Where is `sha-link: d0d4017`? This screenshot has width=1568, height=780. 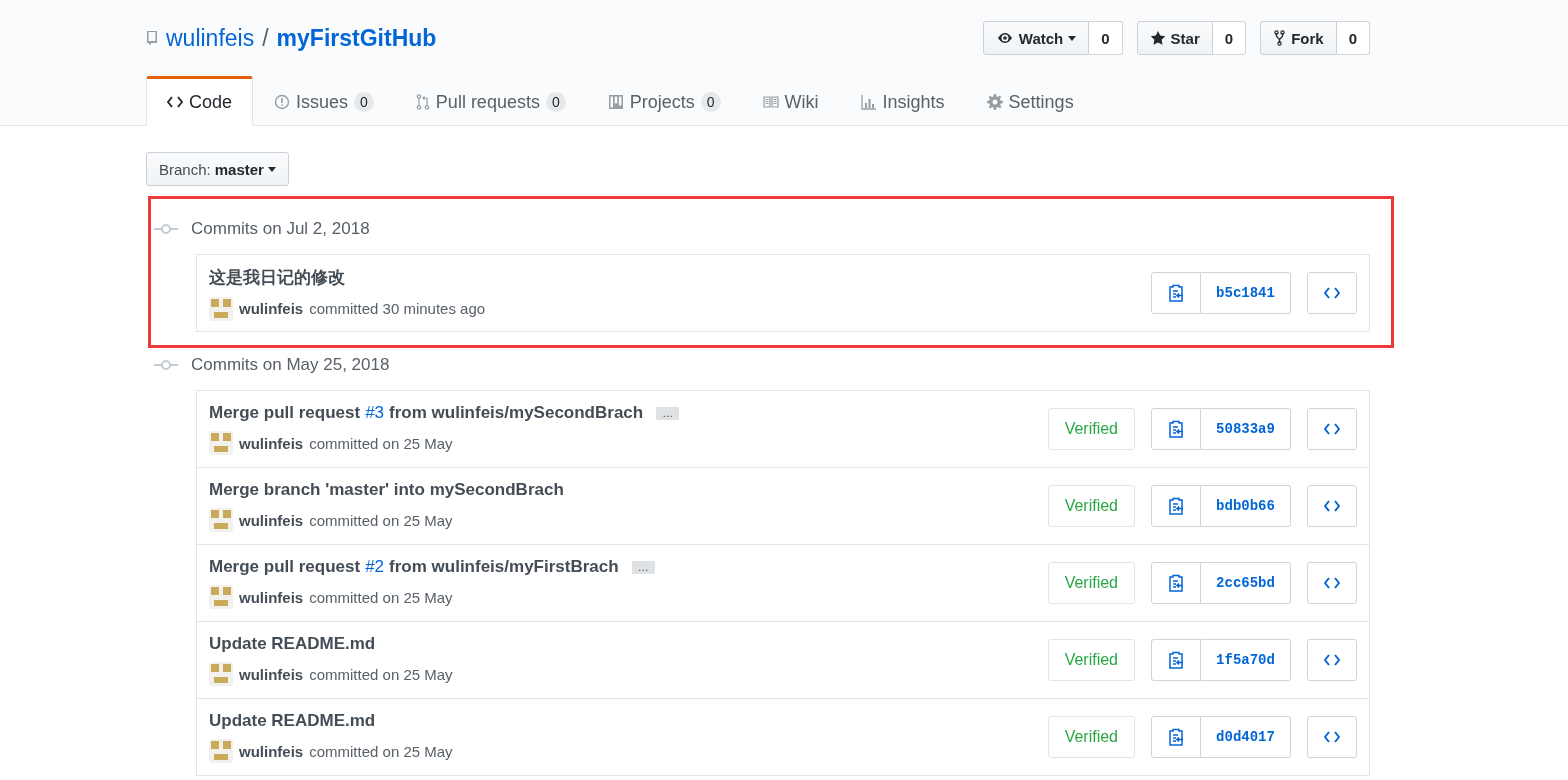
sha-link: d0d4017 is located at coordinates (1246, 737).